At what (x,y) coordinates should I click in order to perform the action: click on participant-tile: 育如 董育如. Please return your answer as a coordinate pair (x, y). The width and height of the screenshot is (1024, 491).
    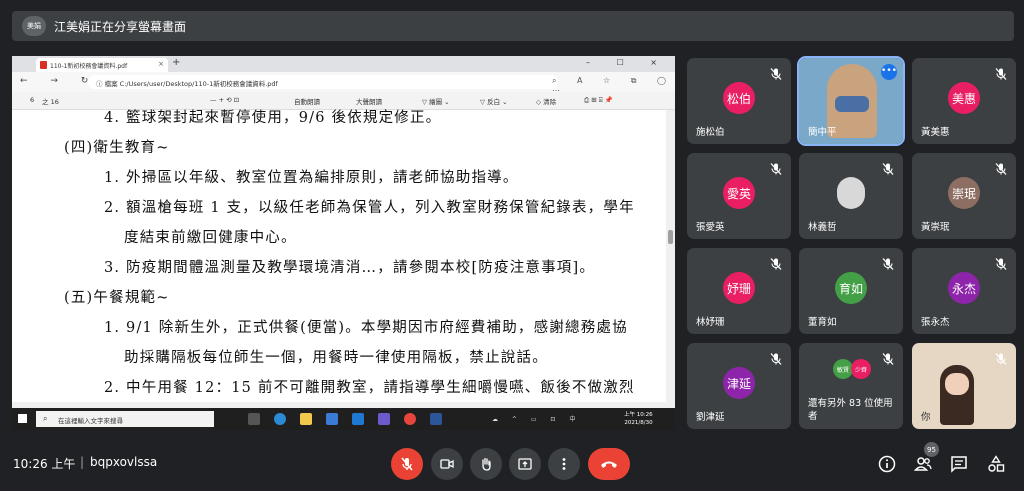
    Looking at the image, I should click on (851, 291).